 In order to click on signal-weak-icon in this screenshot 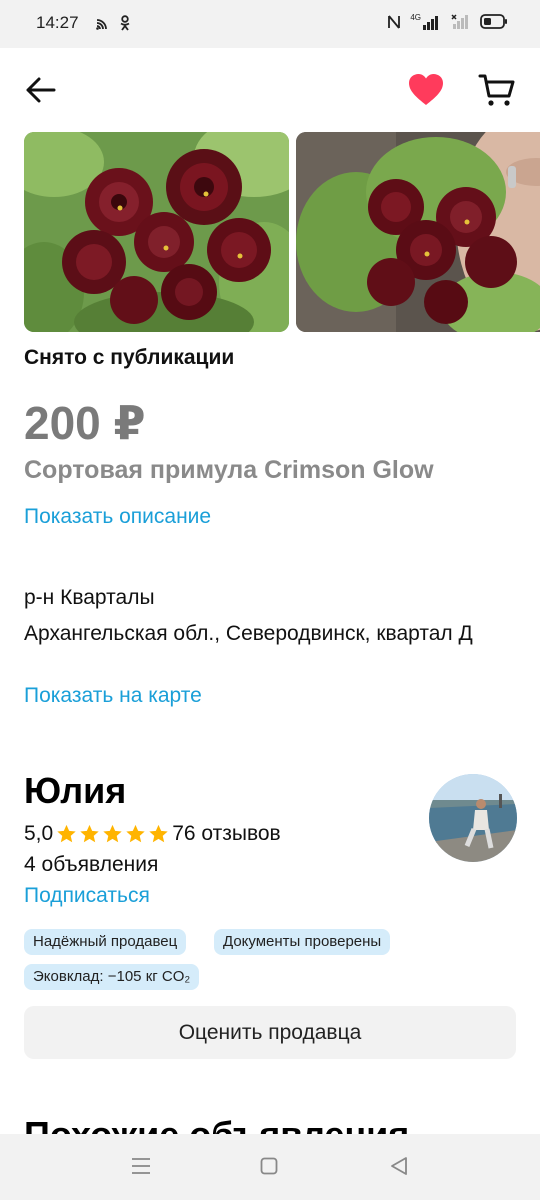, I will do `click(459, 21)`.